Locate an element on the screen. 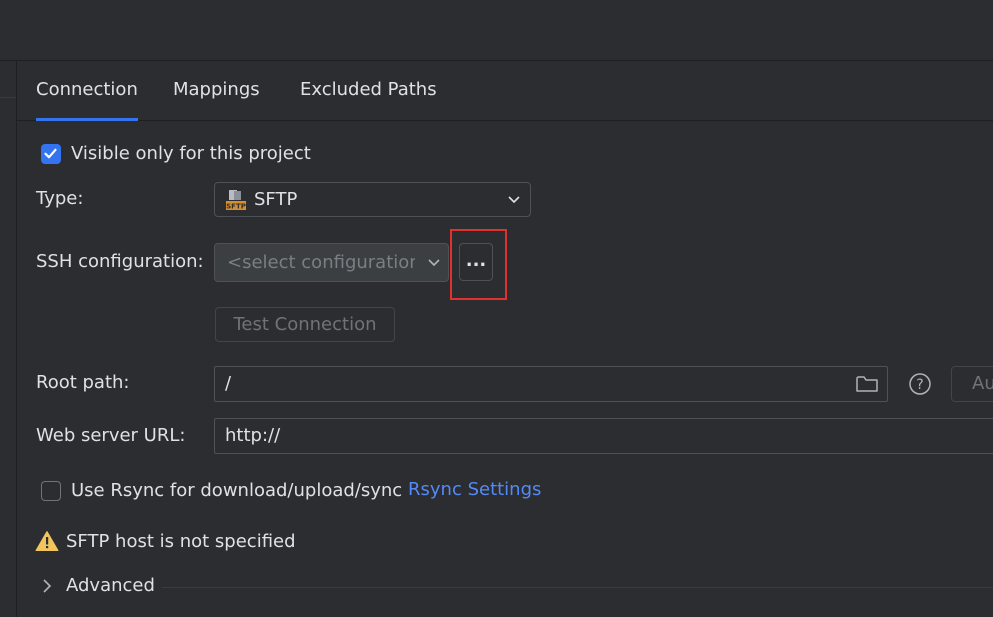 This screenshot has height=617, width=993. ssh-configuration-placeholder: <select configuration> is located at coordinates (321, 262).